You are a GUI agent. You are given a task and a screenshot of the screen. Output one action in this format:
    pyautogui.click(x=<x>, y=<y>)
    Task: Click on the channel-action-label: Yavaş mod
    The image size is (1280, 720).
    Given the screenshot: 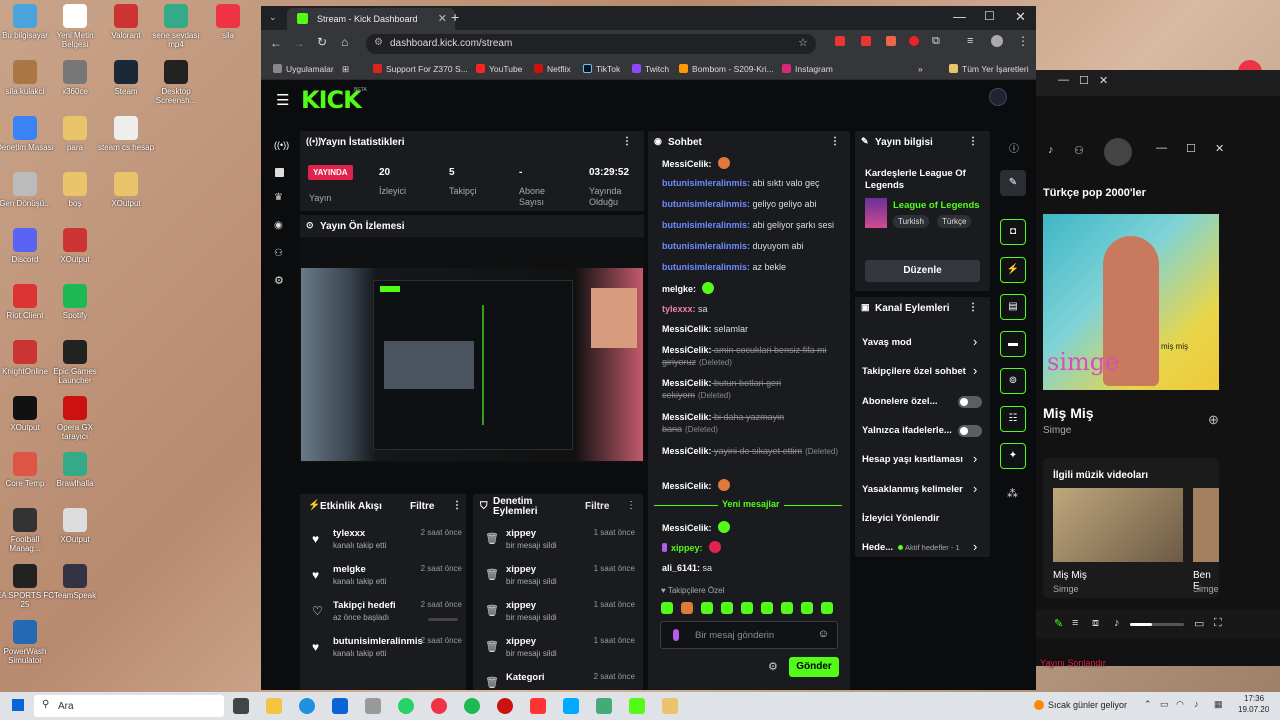 What is the action you would take?
    pyautogui.click(x=887, y=342)
    